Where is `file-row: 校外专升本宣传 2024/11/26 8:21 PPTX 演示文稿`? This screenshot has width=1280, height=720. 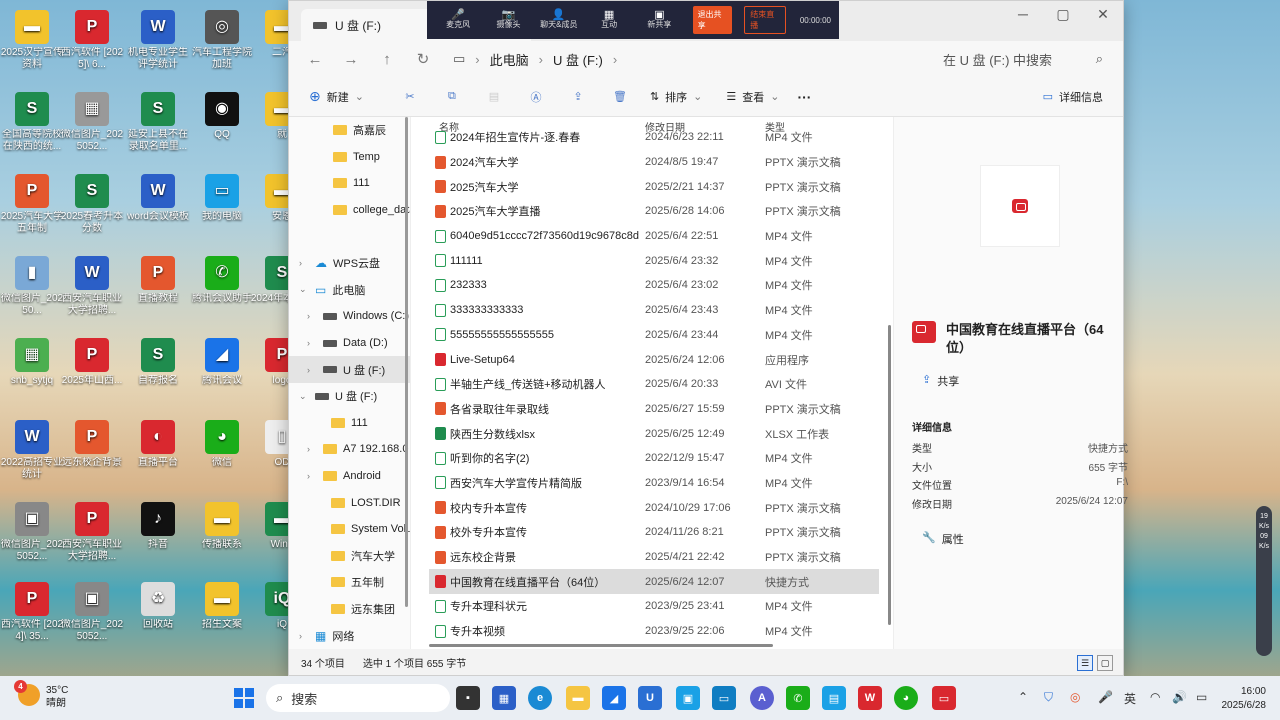
file-row: 校外专升本宣传 2024/11/26 8:21 PPTX 演示文稿 is located at coordinates (654, 532).